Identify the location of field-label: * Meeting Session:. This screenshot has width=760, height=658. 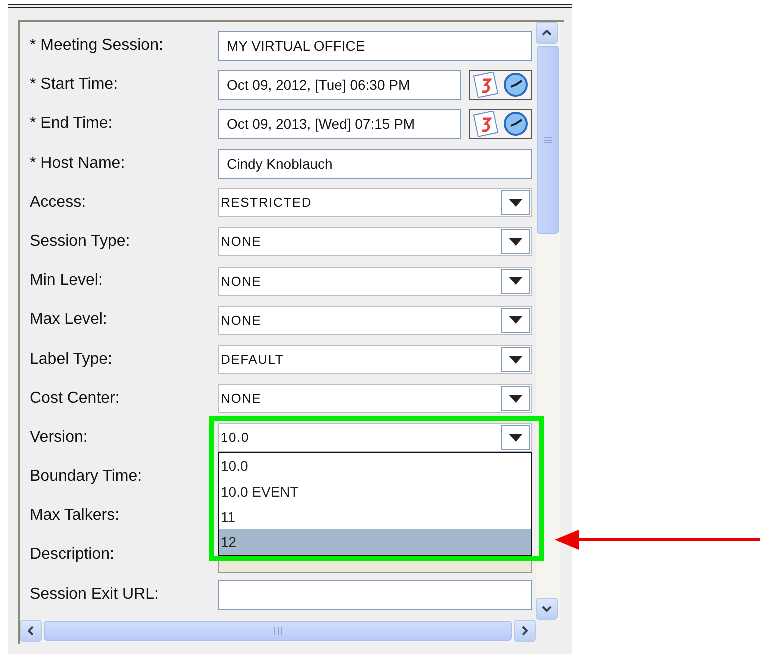
(97, 46).